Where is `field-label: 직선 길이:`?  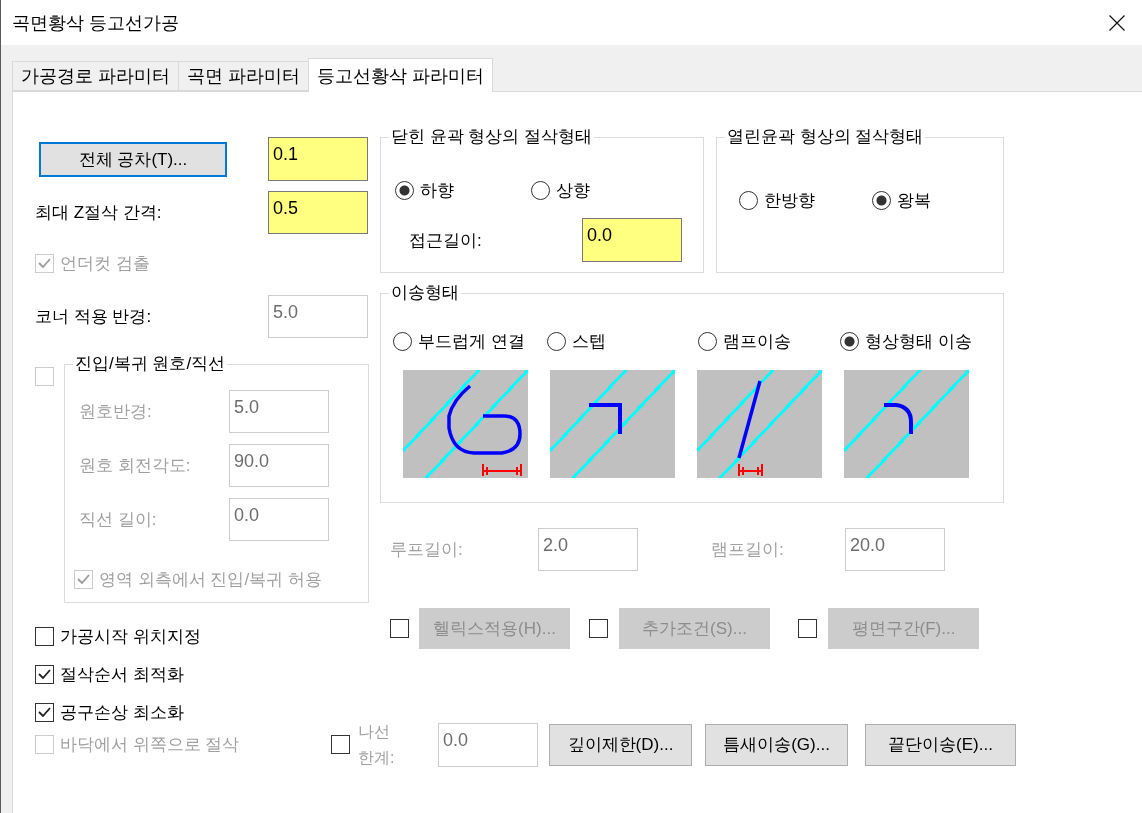 field-label: 직선 길이: is located at coordinates (118, 519).